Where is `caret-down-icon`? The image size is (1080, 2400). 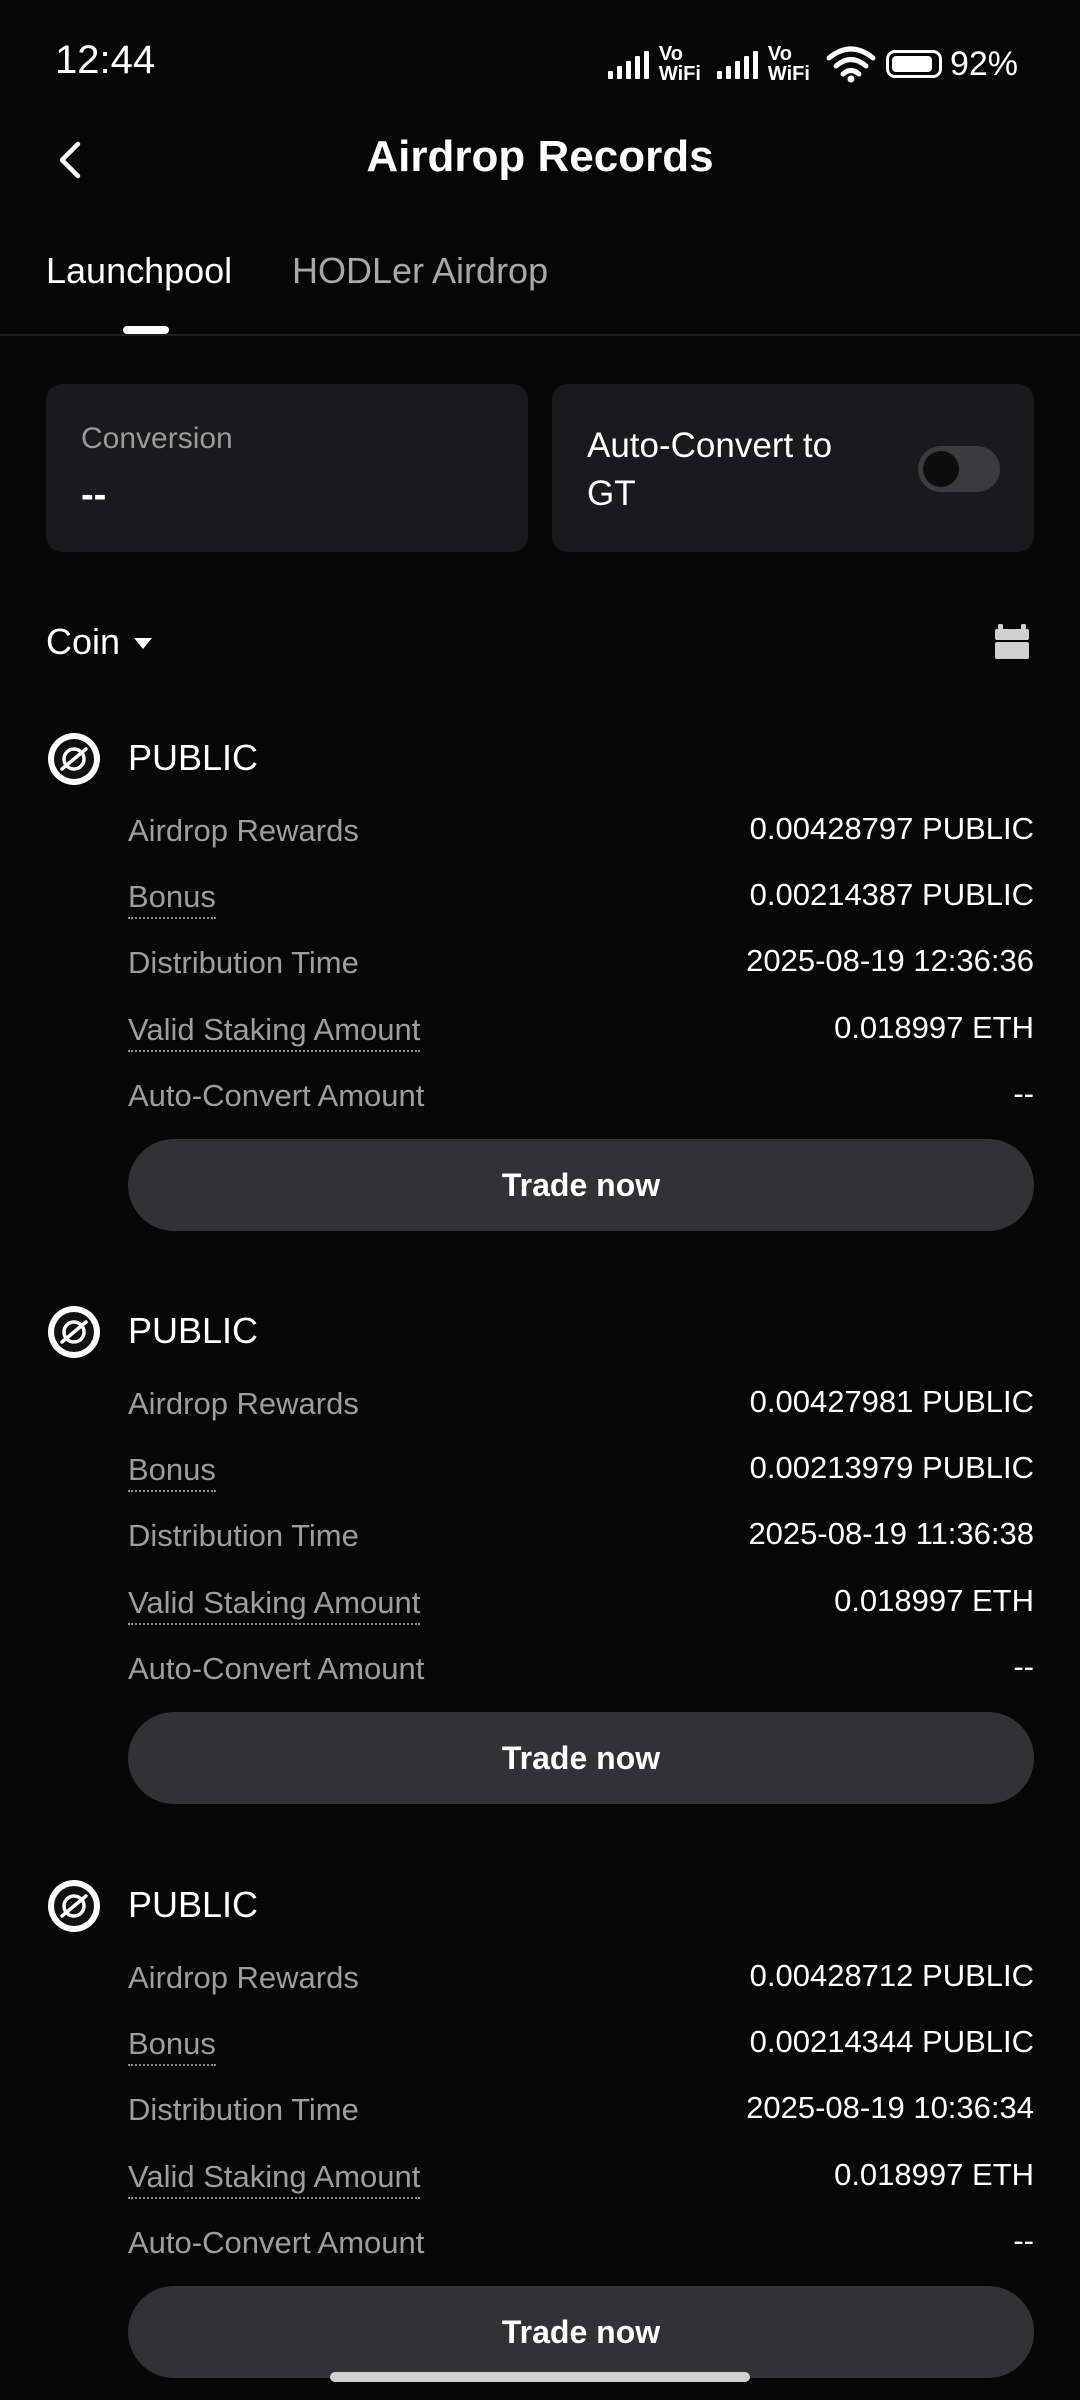 caret-down-icon is located at coordinates (143, 643).